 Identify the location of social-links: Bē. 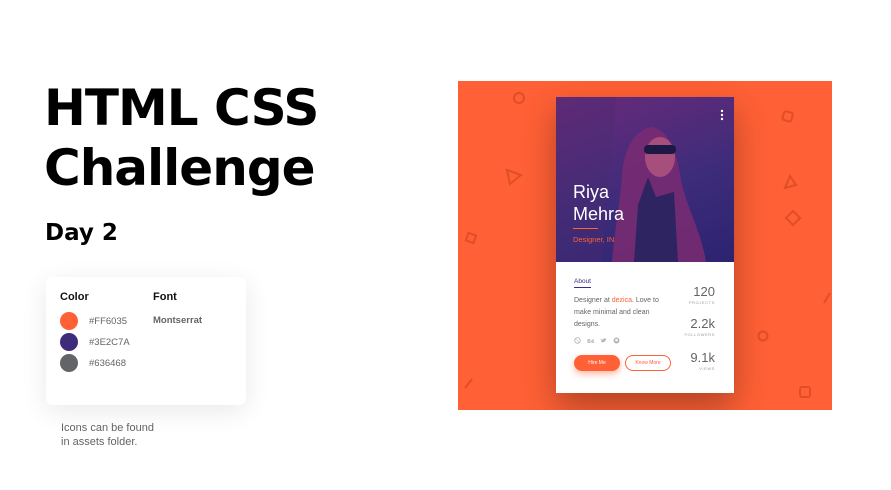
(597, 340).